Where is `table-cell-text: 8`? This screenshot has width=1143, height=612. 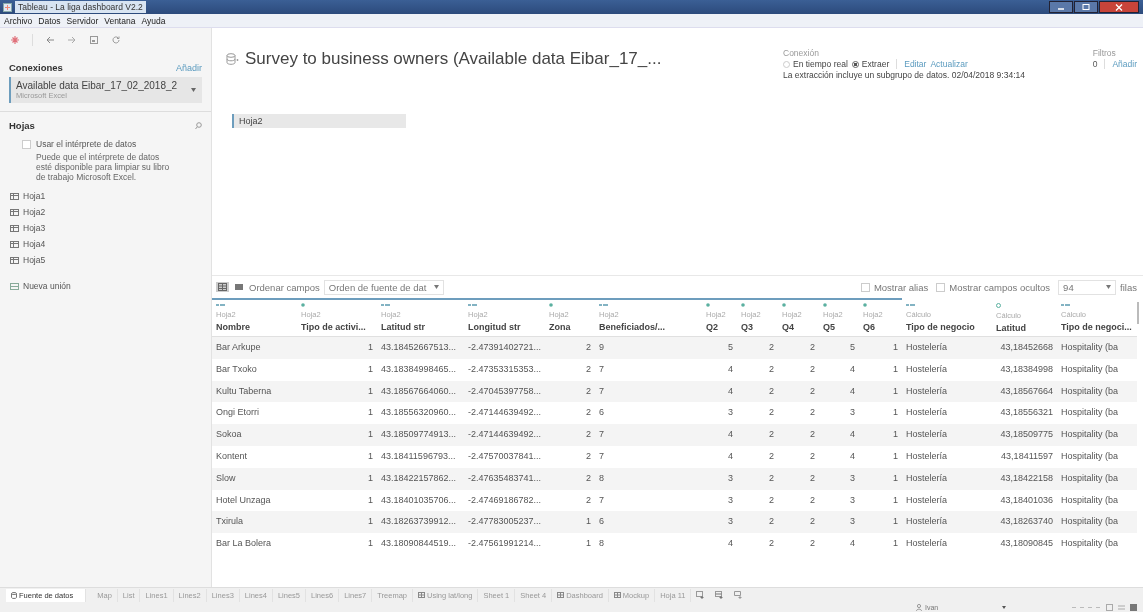 table-cell-text: 8 is located at coordinates (601, 544).